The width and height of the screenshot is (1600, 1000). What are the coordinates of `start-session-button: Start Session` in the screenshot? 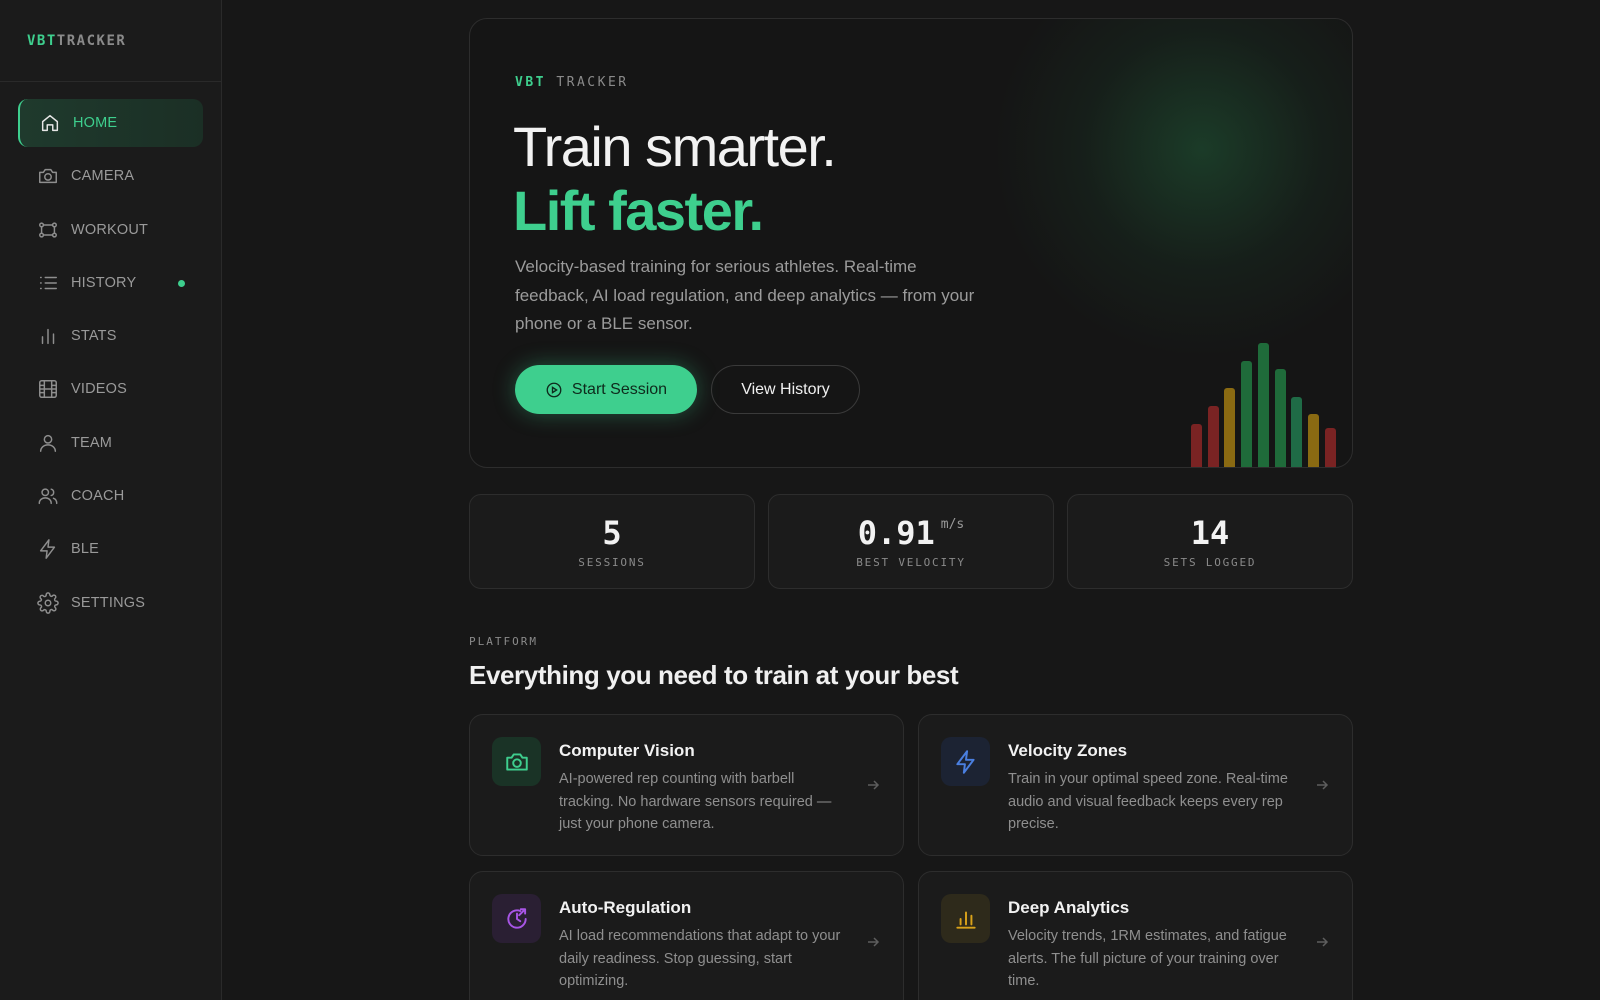 It's located at (606, 389).